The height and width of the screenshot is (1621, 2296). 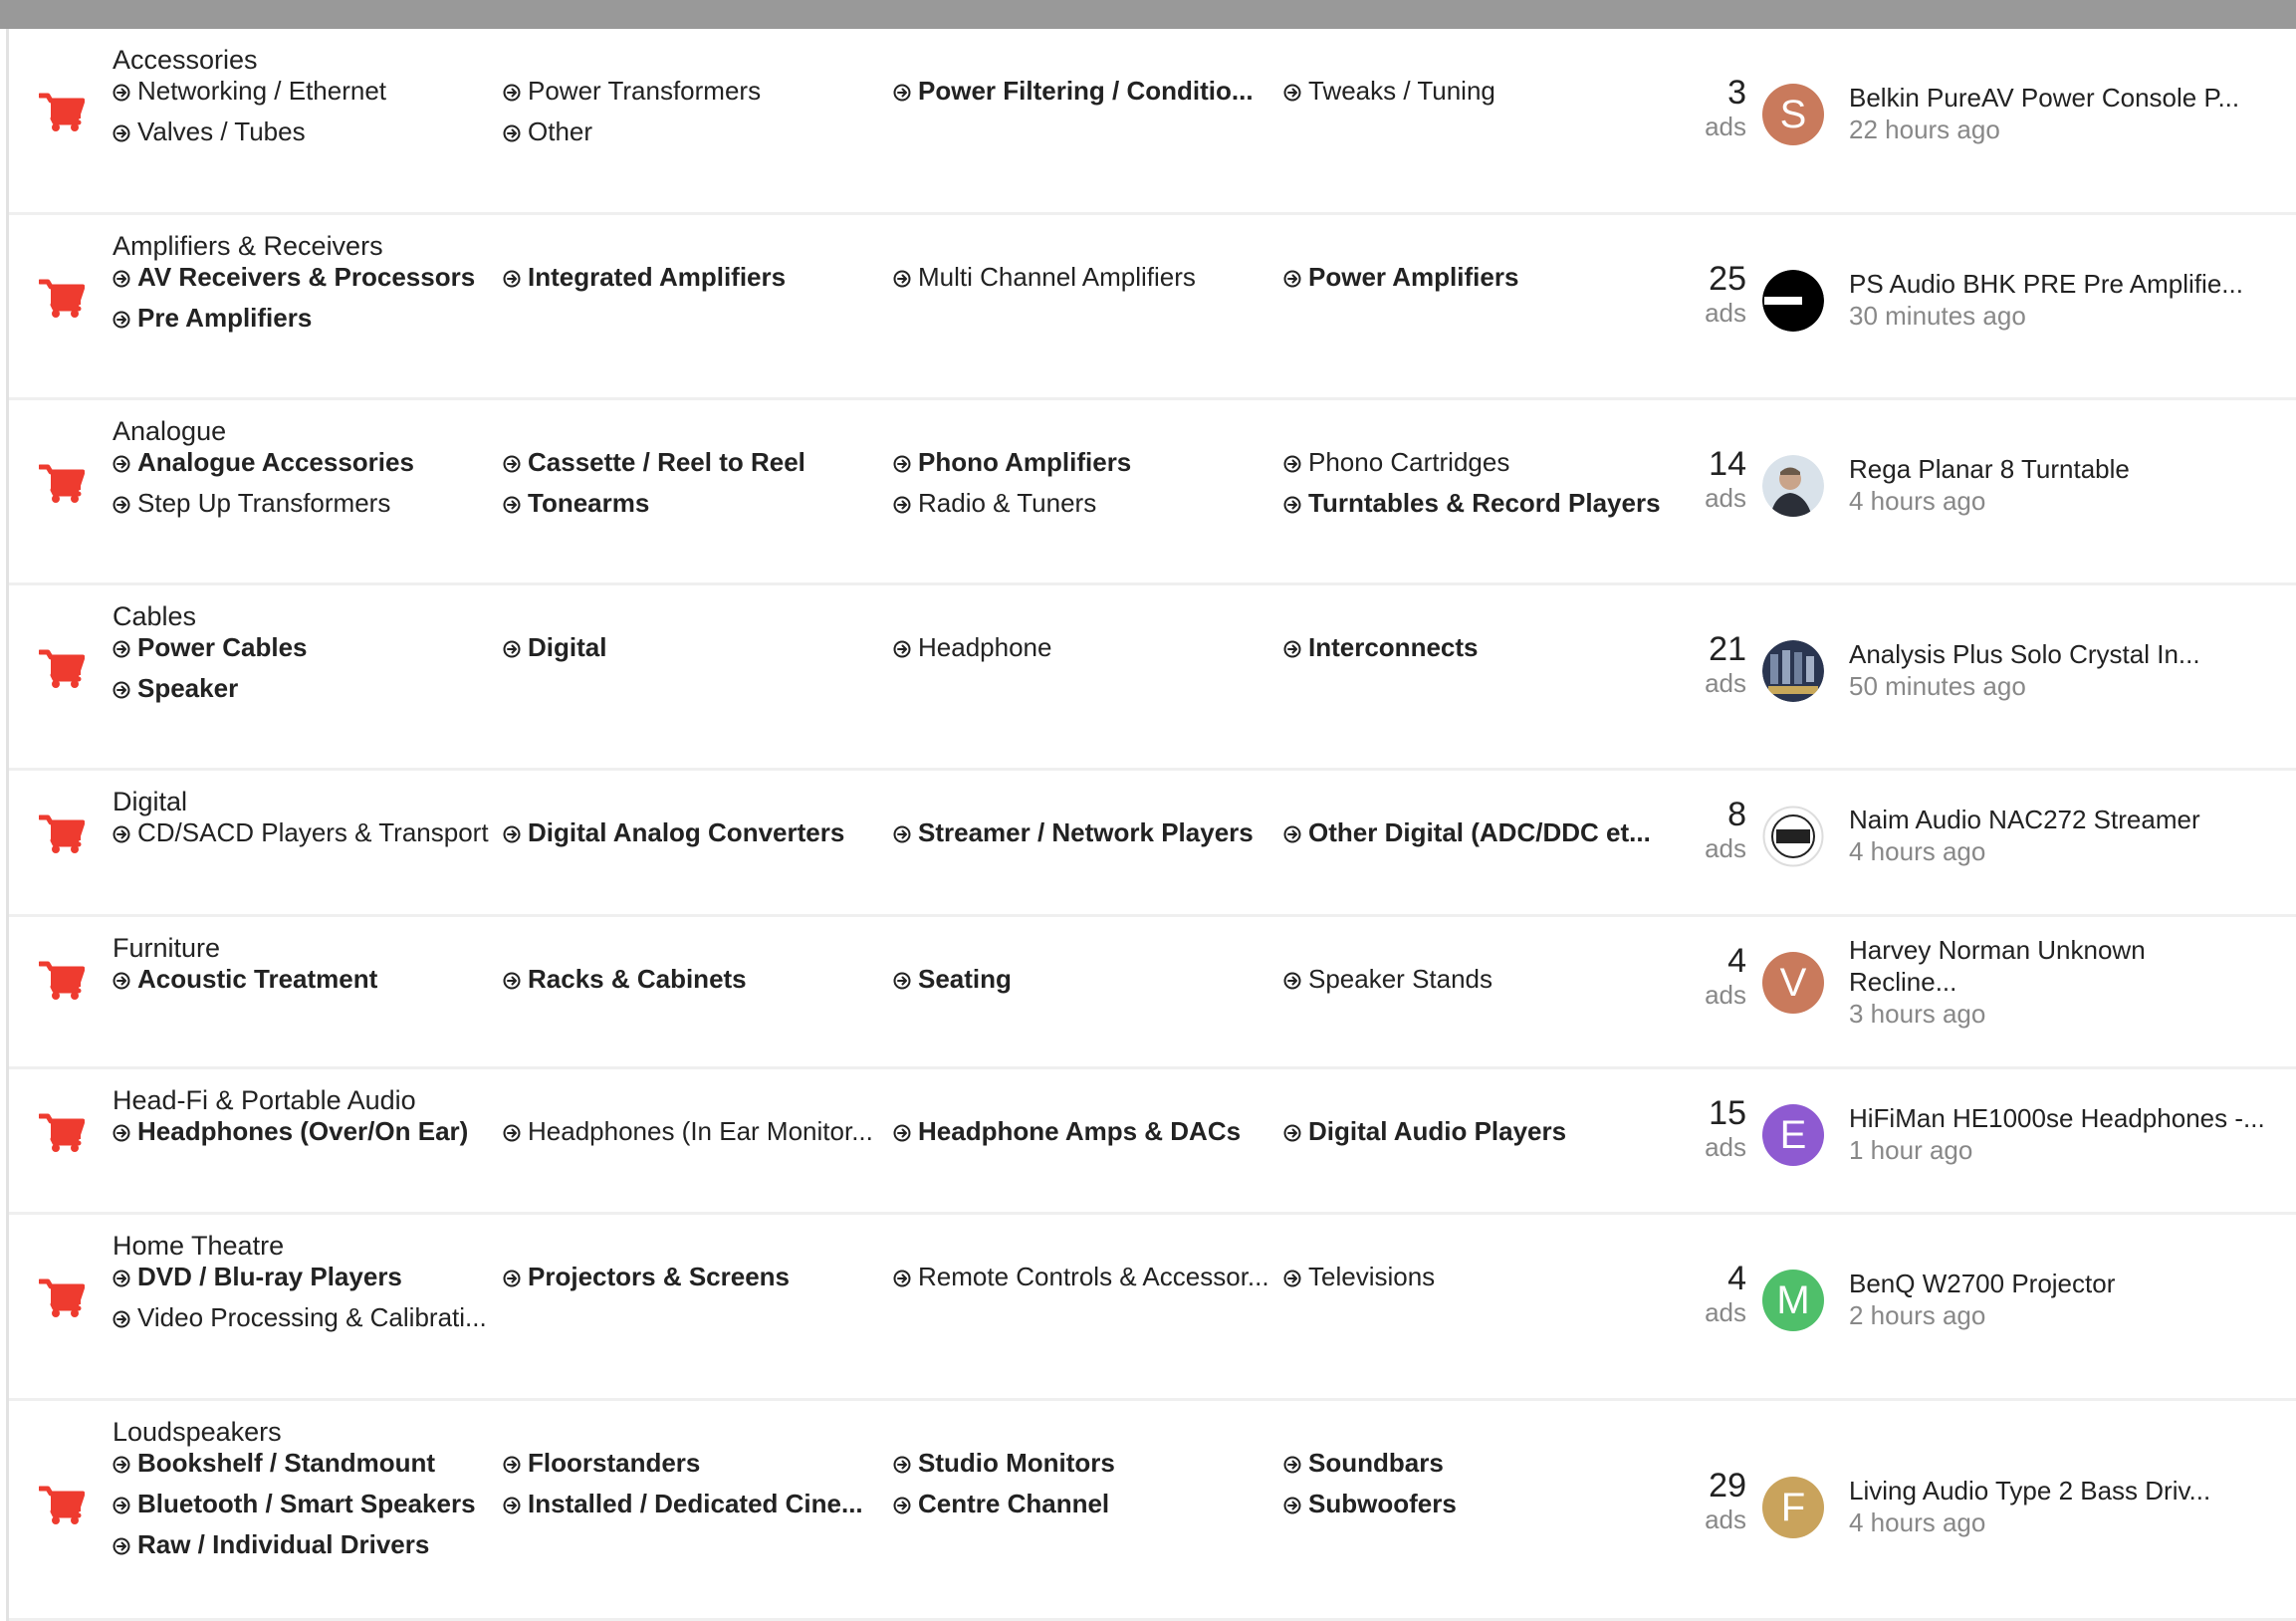 What do you see at coordinates (654, 462) in the screenshot?
I see `subcategory-link: Cassette / Reel to Reel` at bounding box center [654, 462].